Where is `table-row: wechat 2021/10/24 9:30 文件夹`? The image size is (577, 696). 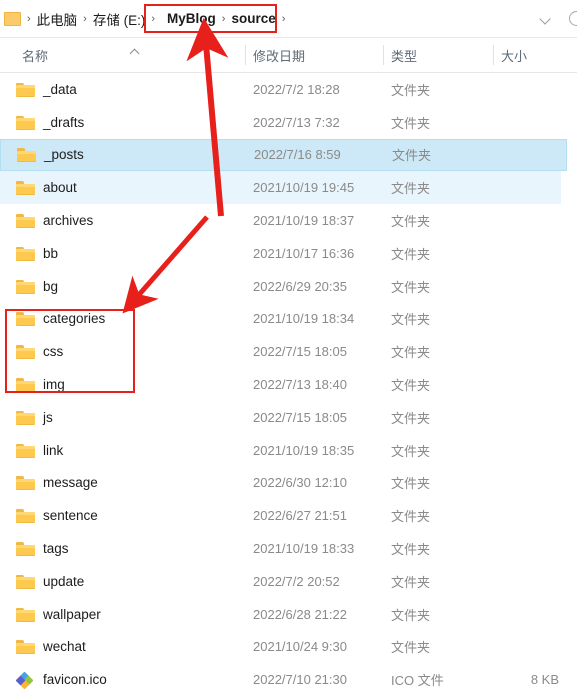
table-row: wechat 2021/10/24 9:30 文件夹 is located at coordinates (288, 647).